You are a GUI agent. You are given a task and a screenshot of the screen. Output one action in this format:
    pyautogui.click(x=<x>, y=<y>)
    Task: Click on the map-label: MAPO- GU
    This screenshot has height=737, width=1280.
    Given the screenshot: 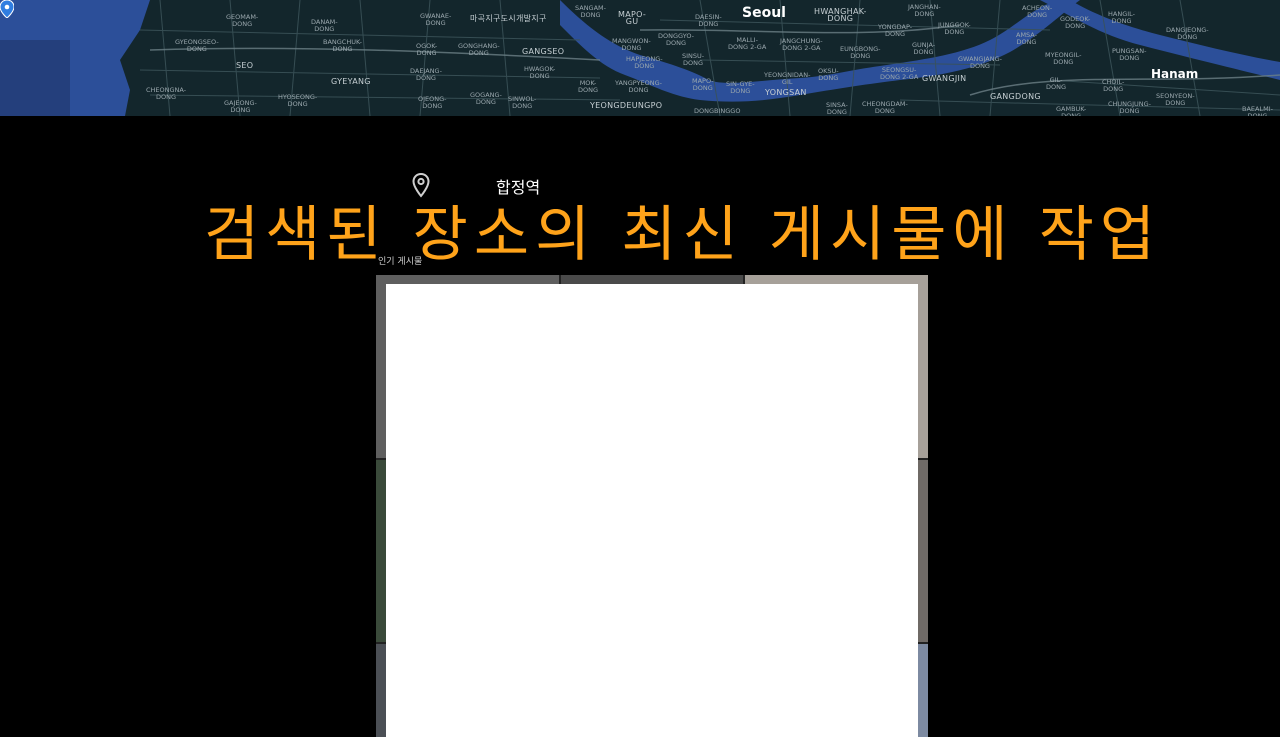 What is the action you would take?
    pyautogui.click(x=632, y=18)
    